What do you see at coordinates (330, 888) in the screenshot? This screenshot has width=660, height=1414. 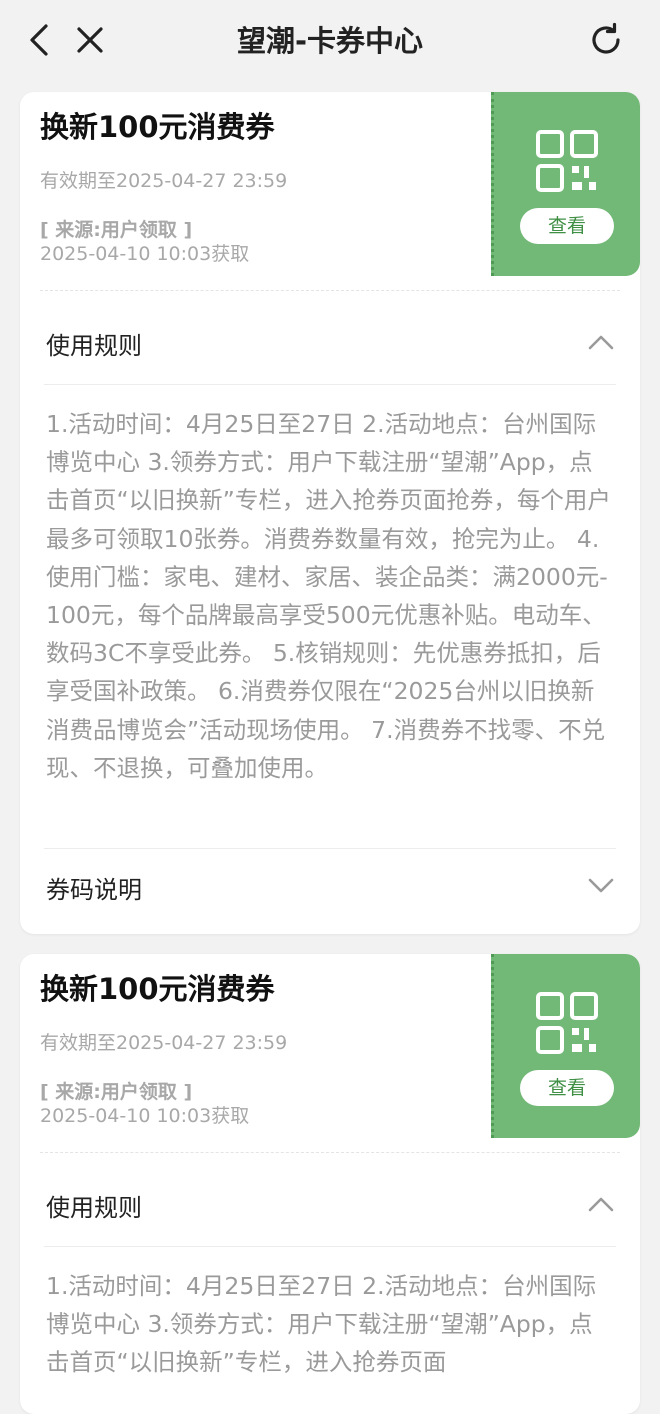 I see `code-section-header: 券码说明` at bounding box center [330, 888].